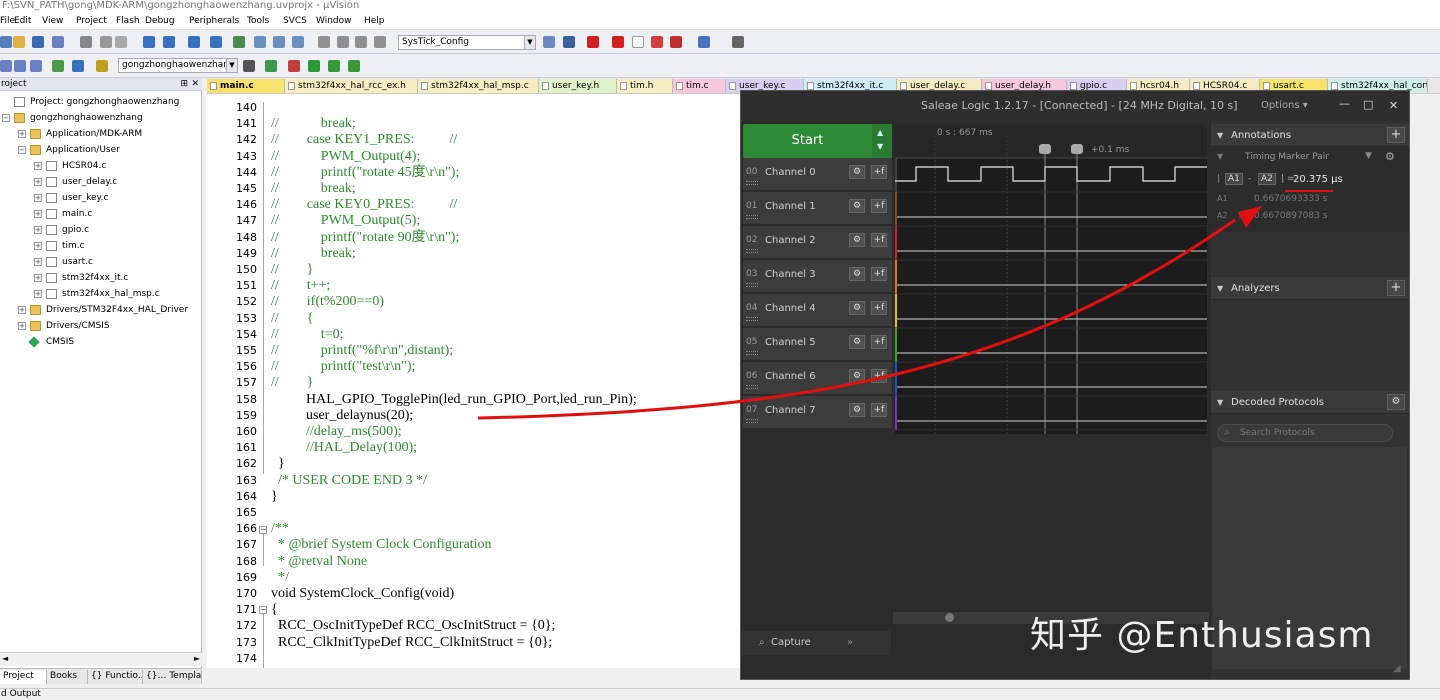 This screenshot has width=1440, height=700. What do you see at coordinates (1250, 217) in the screenshot?
I see `arrow-head-icon` at bounding box center [1250, 217].